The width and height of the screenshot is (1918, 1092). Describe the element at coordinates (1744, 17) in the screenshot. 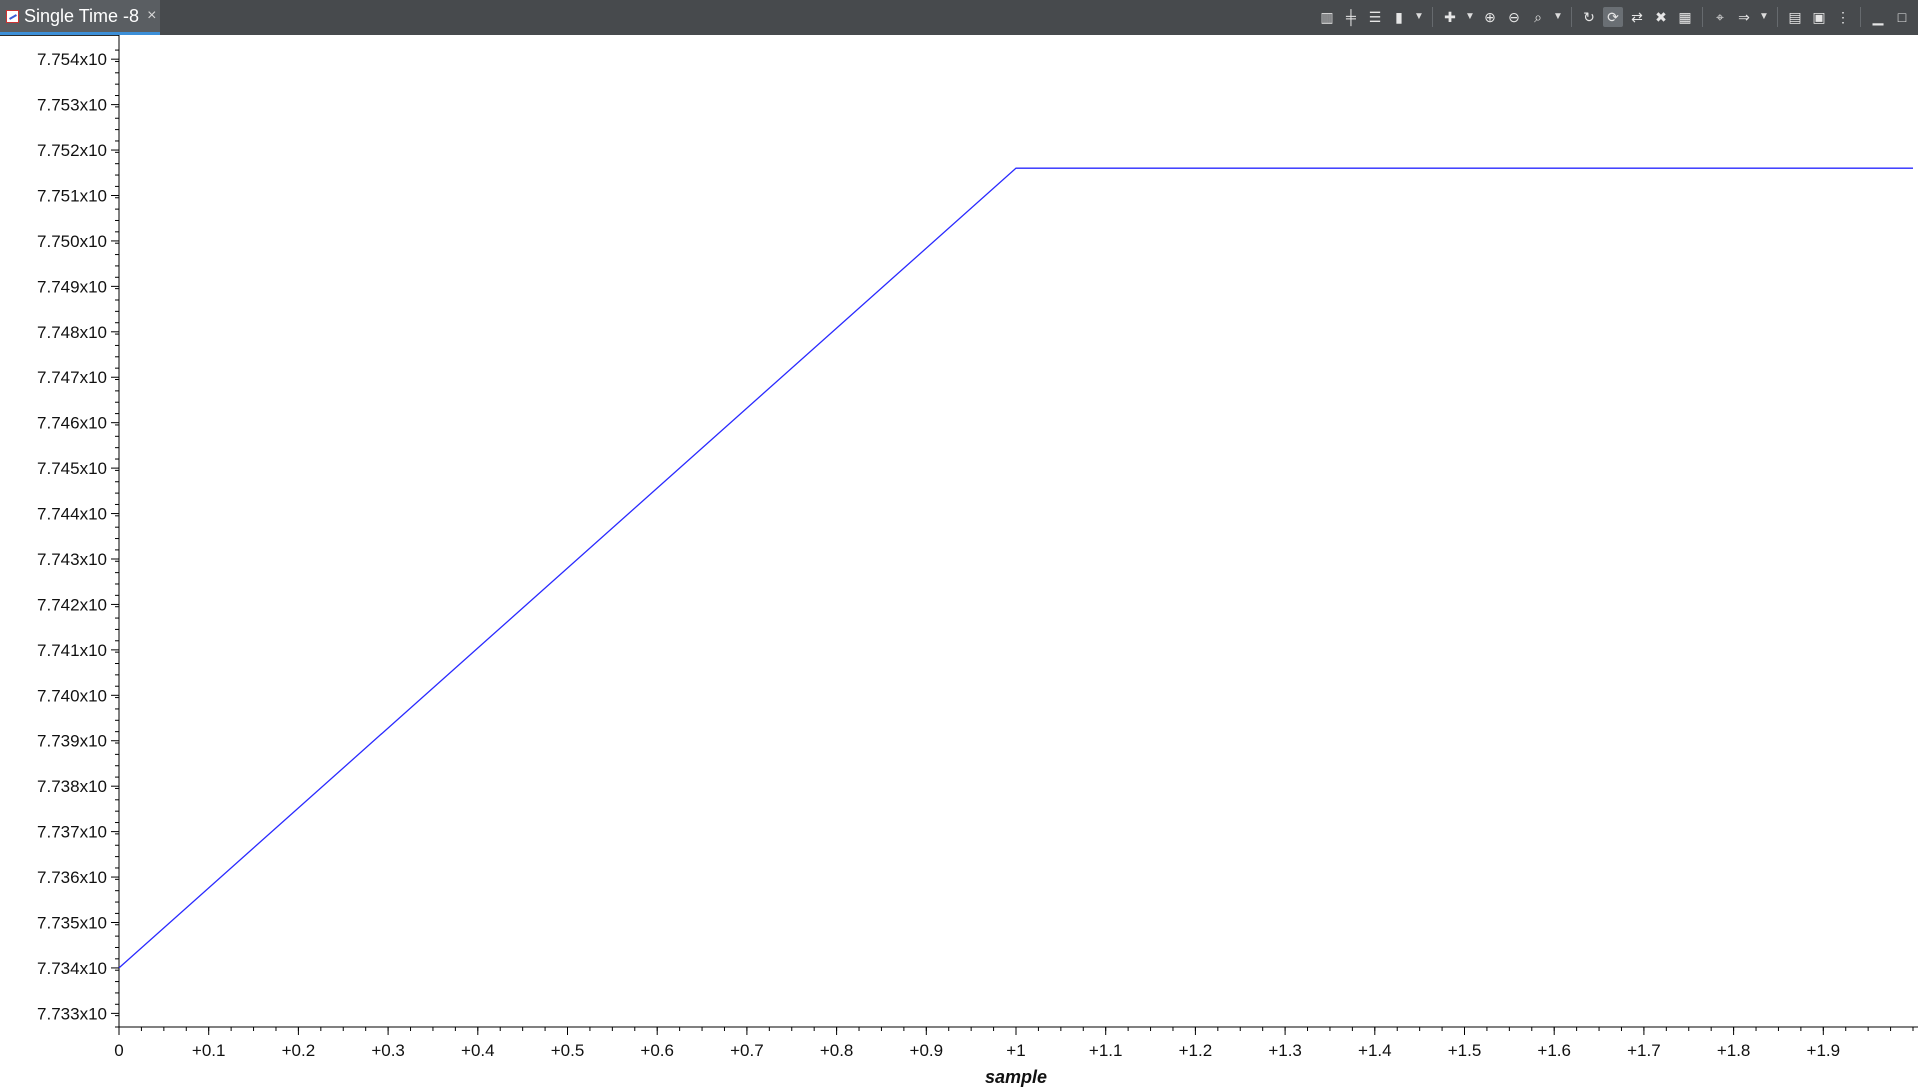

I see `arrow-right-icon: ⇒` at that location.